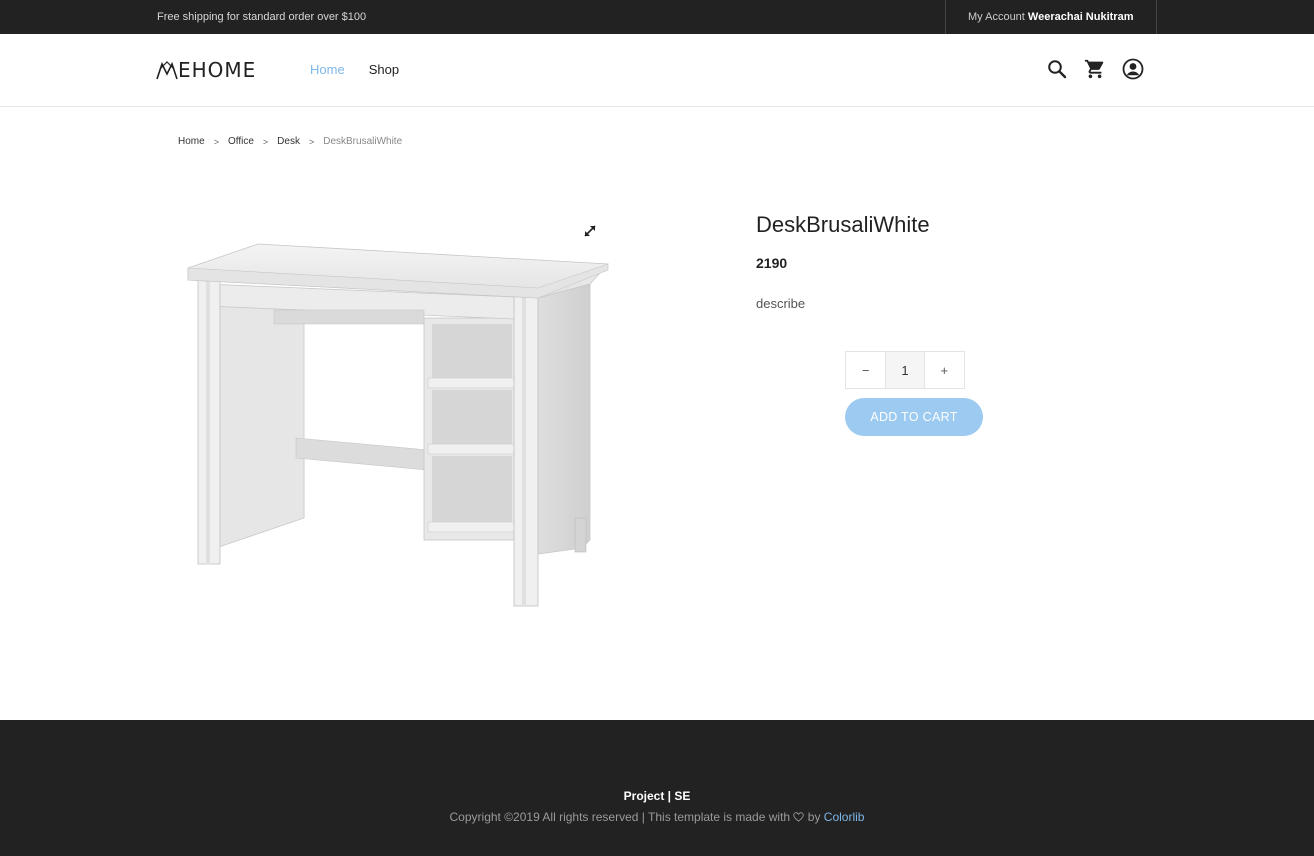  I want to click on search-icon, so click(1057, 69).